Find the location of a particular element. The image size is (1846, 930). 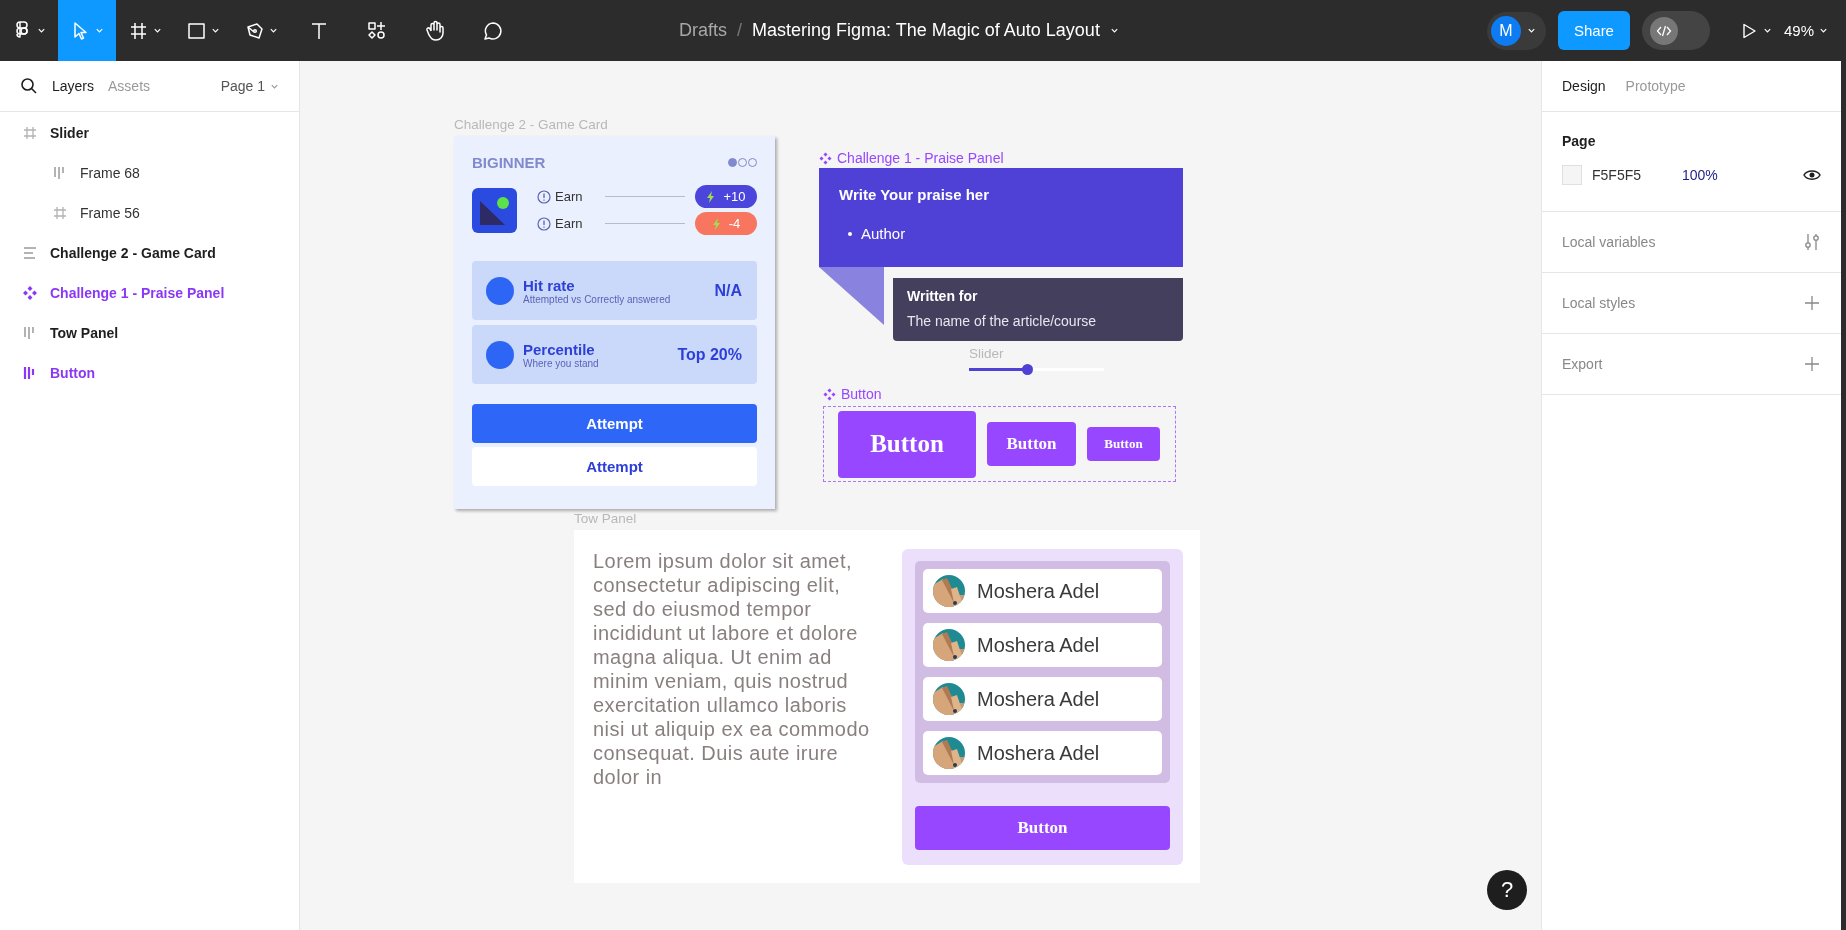

stat-value: N/A is located at coordinates (728, 290).